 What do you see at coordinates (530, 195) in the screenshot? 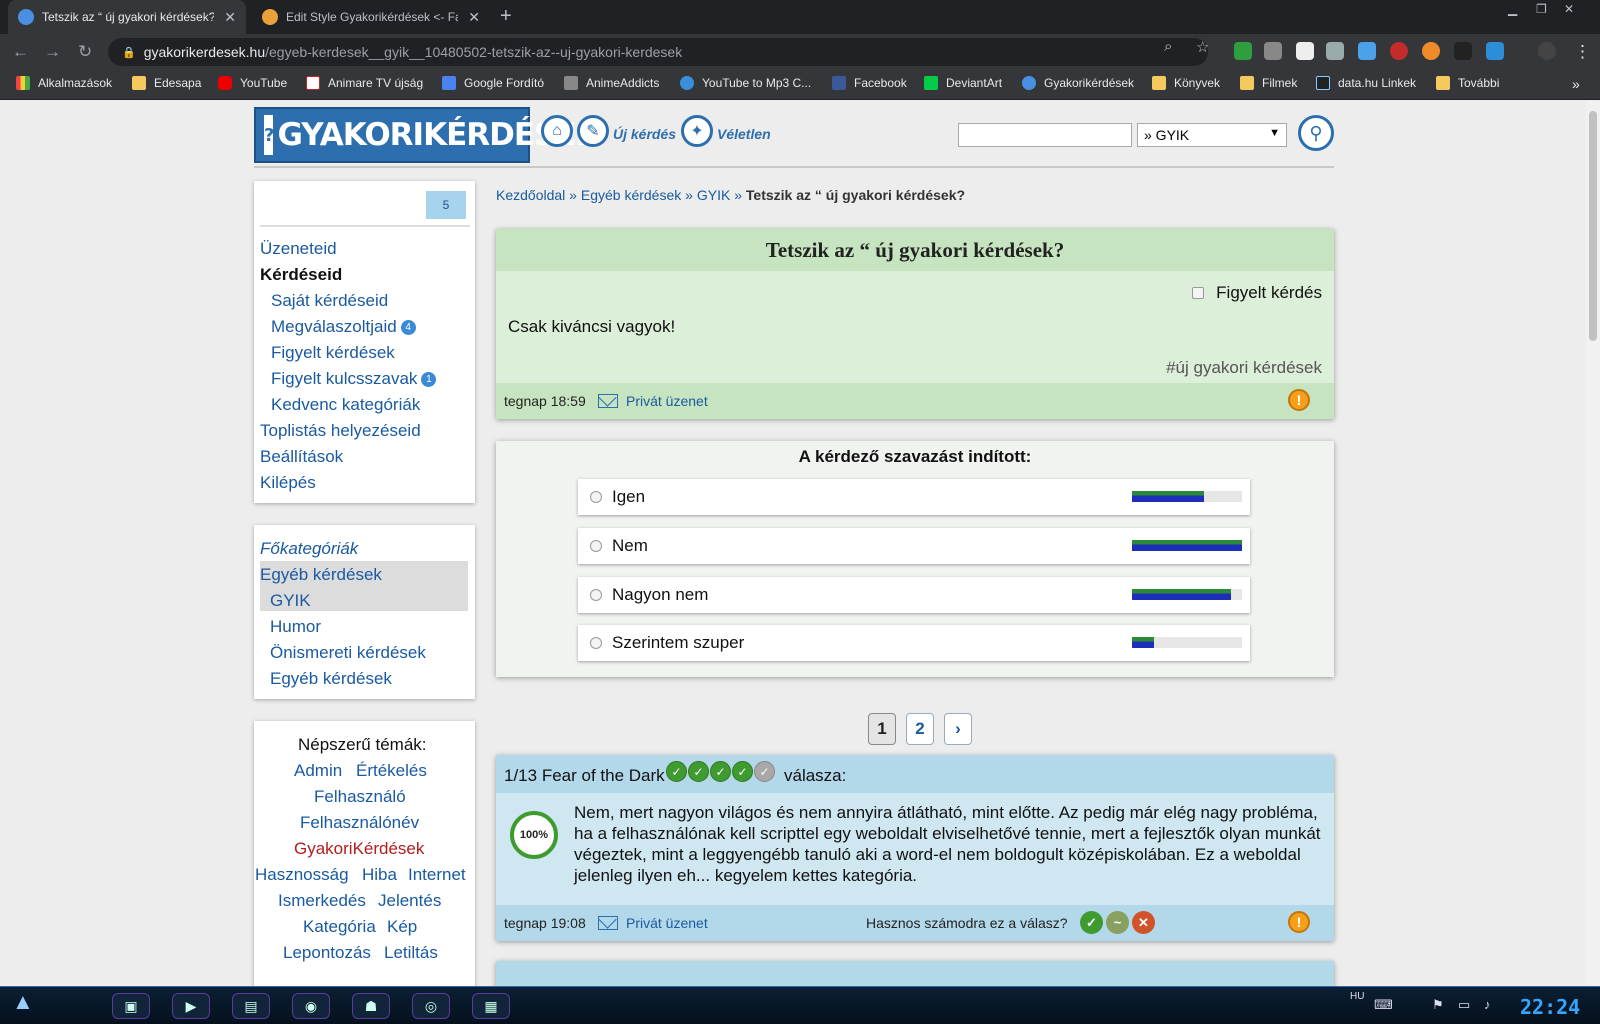
I see `breadcrumb-home: Kezdőoldal` at bounding box center [530, 195].